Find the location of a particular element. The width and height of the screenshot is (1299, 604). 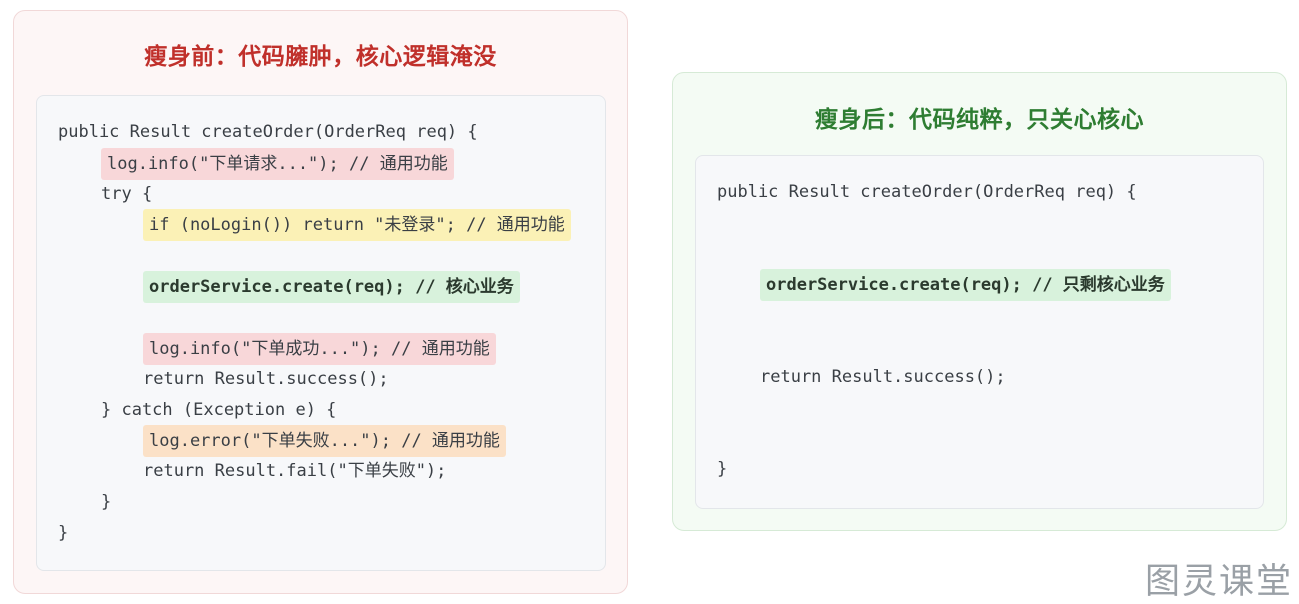

code-line-catch: } catch (Exception e) { is located at coordinates (219, 410).